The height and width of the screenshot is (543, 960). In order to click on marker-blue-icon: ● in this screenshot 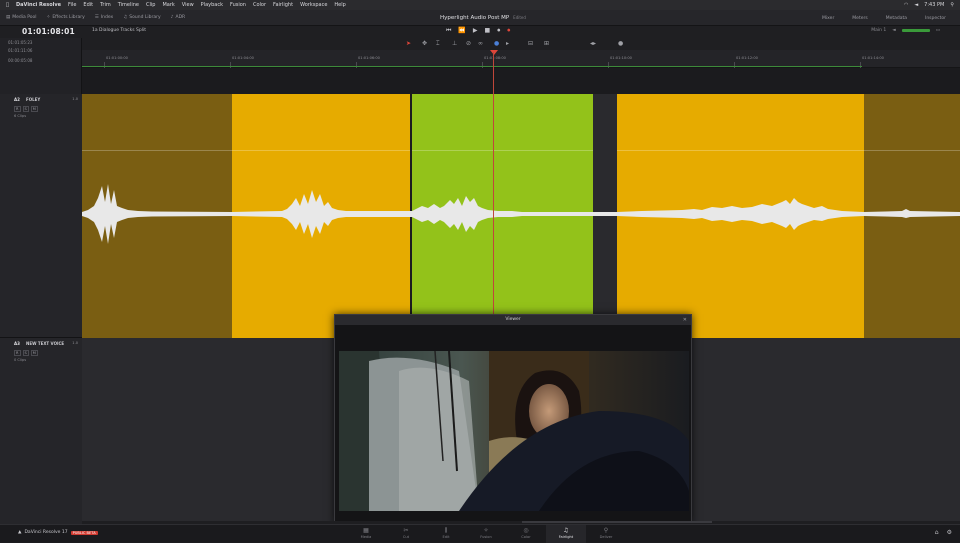, I will do `click(496, 43)`.